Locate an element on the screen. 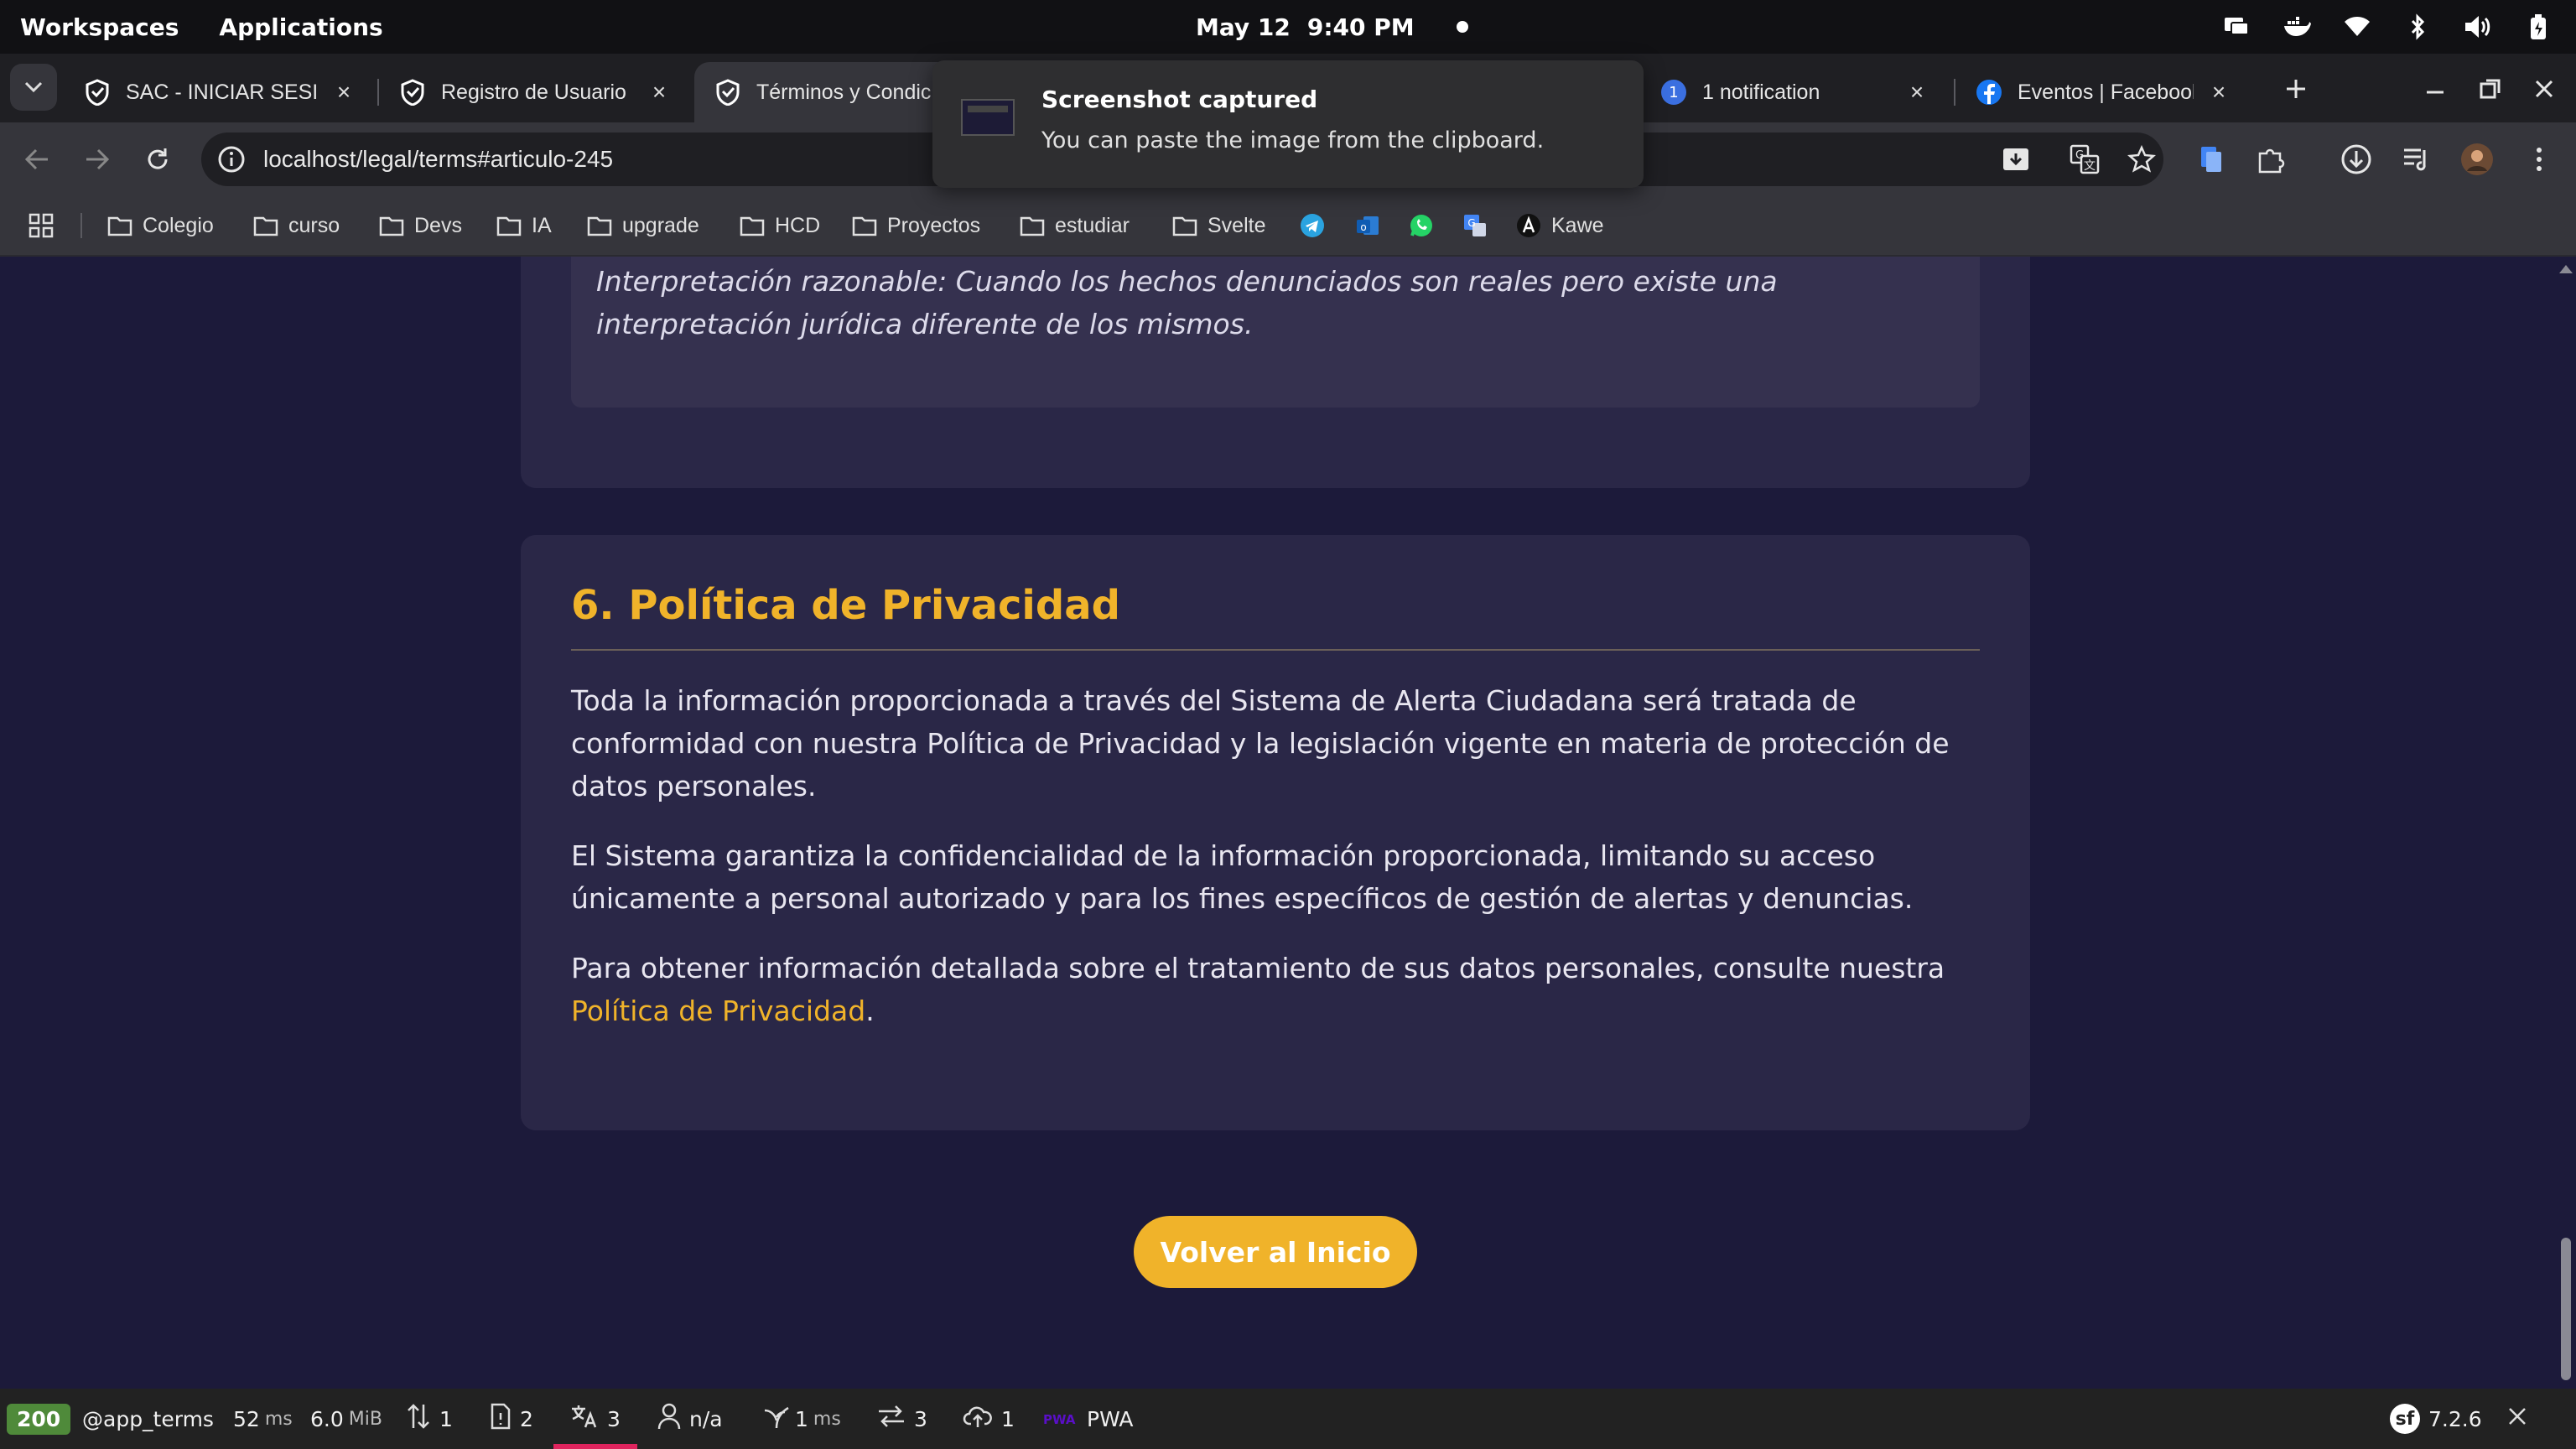 The width and height of the screenshot is (2576, 1449). tab-sac-login: SAC - INICIAR SESIÓN × is located at coordinates (220, 92).